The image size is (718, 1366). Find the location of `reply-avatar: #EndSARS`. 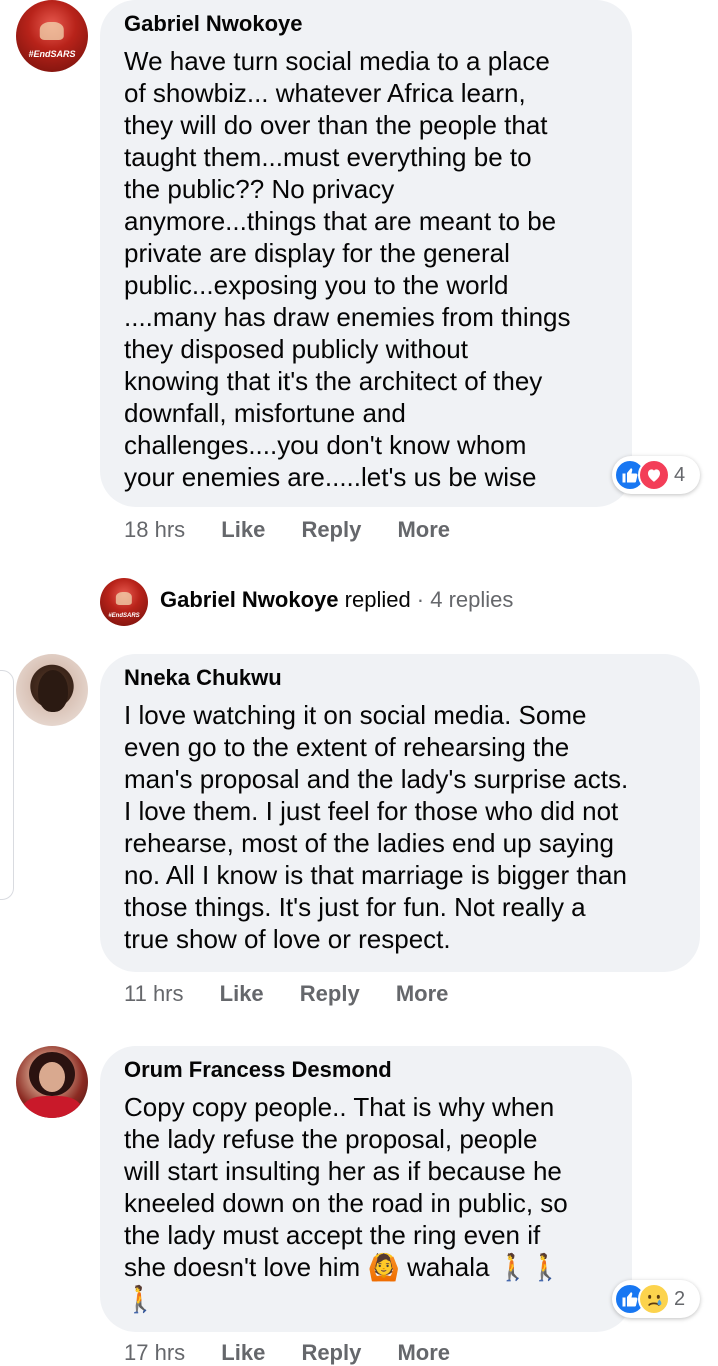

reply-avatar: #EndSARS is located at coordinates (124, 602).